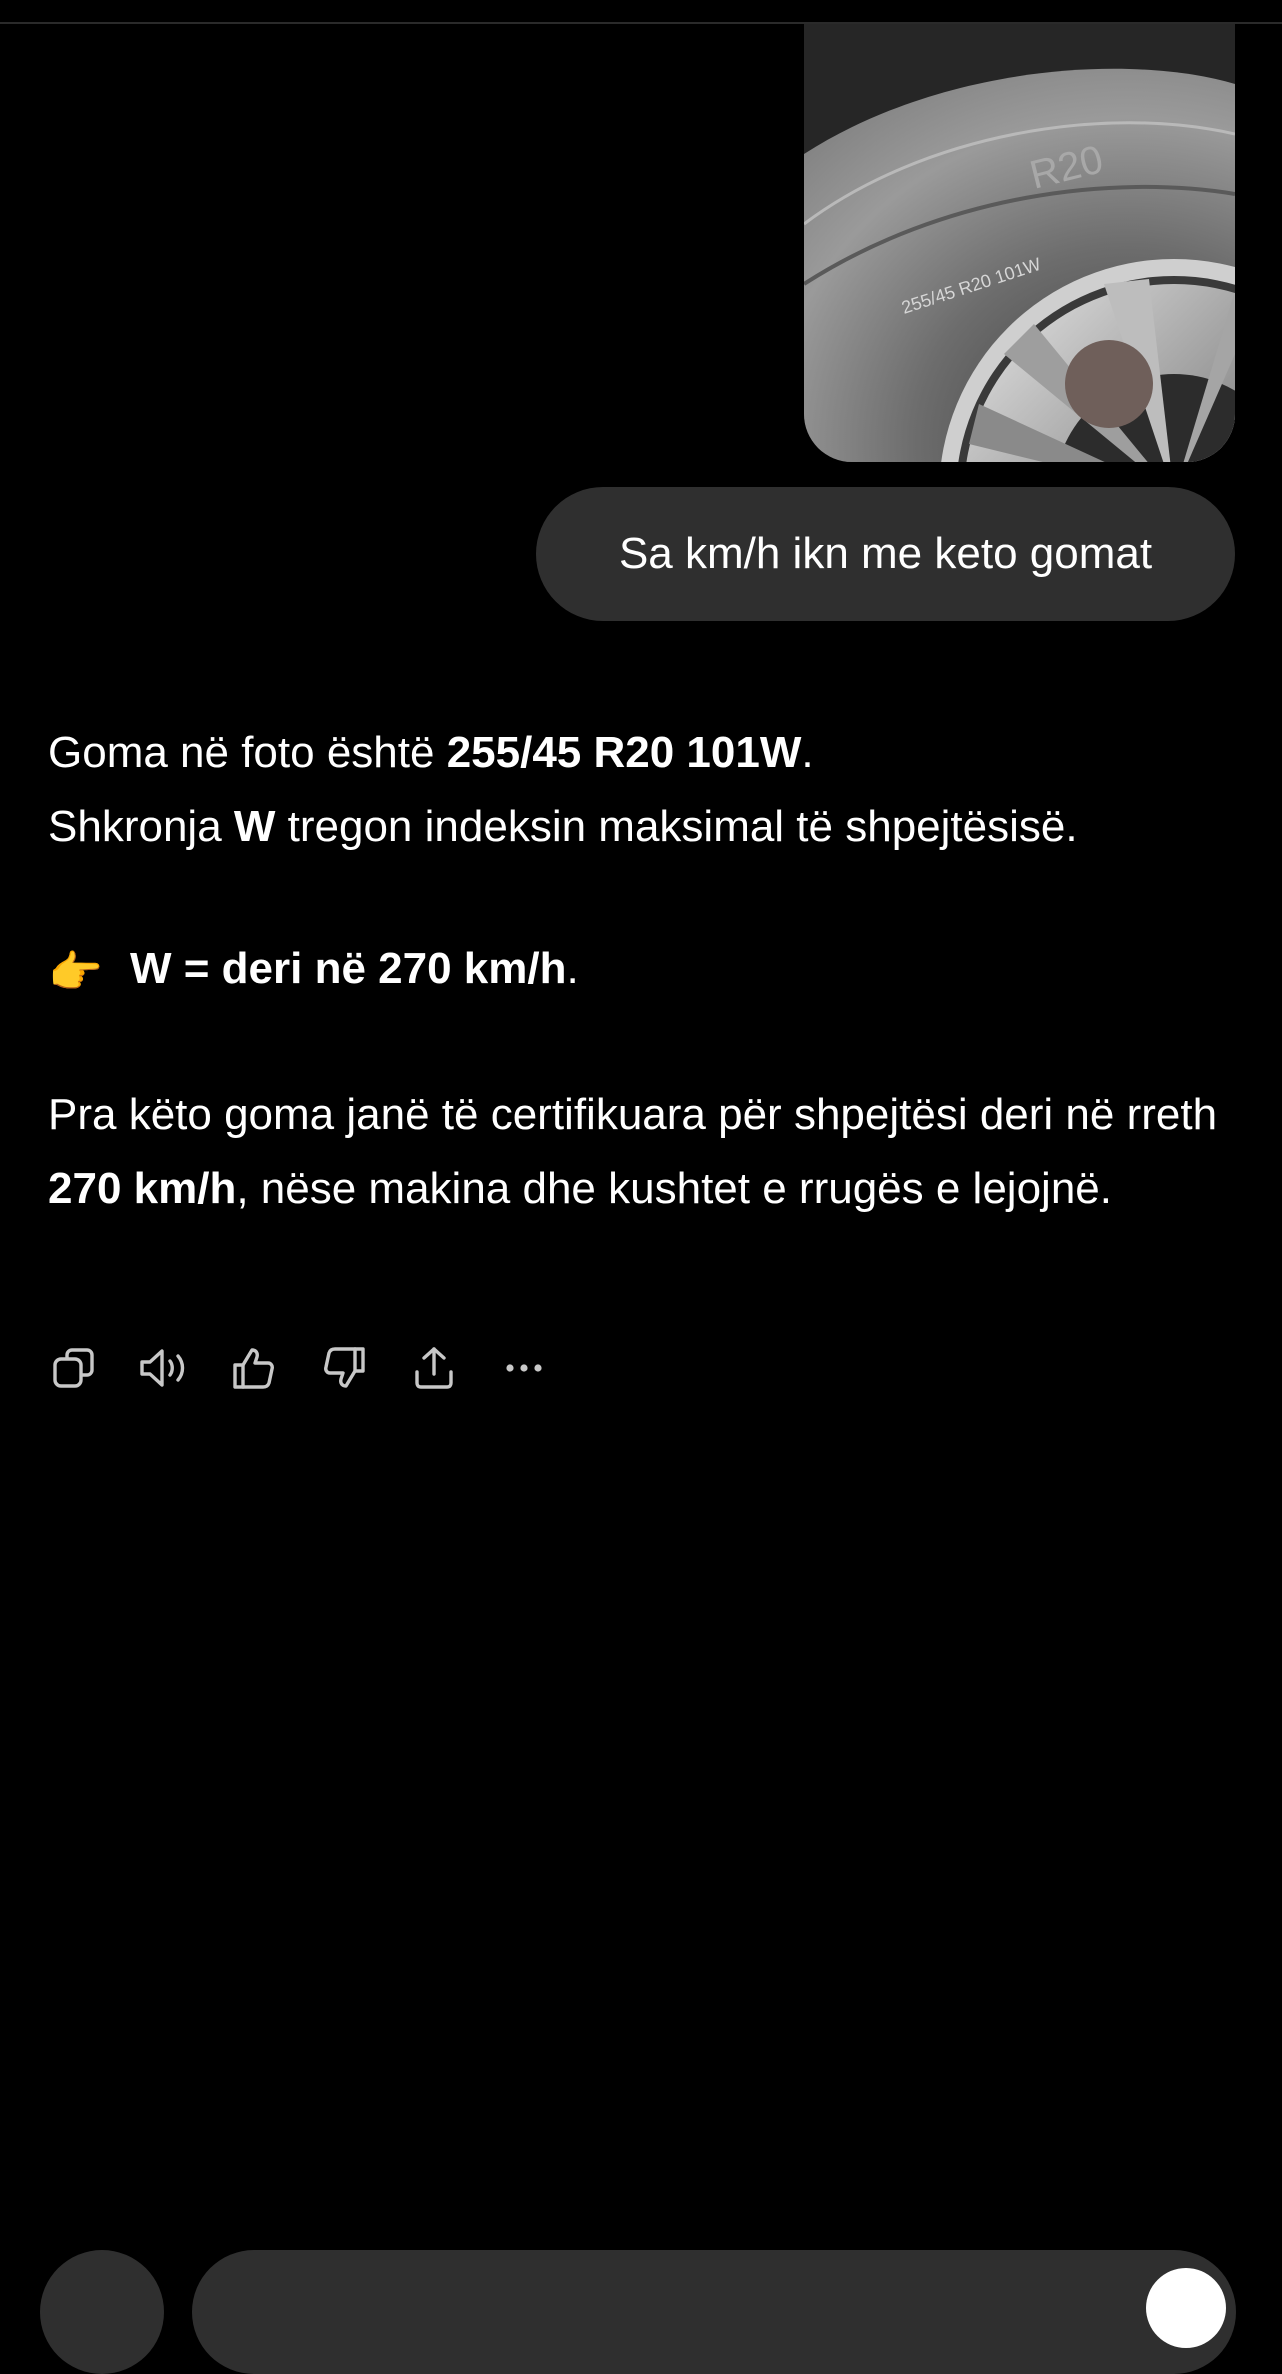  I want to click on thumbs-up-icon, so click(253, 1368).